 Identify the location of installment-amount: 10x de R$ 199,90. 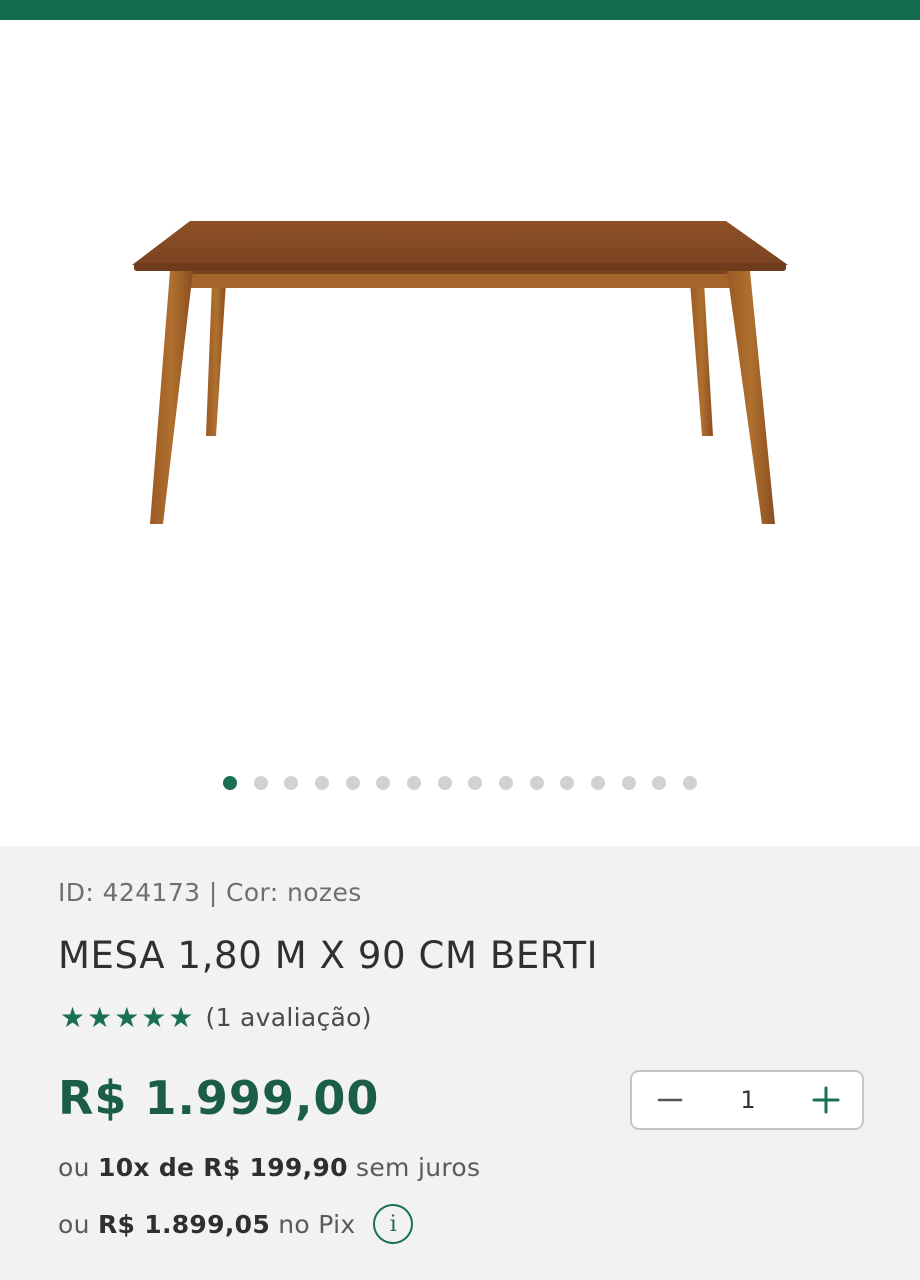
(223, 1167).